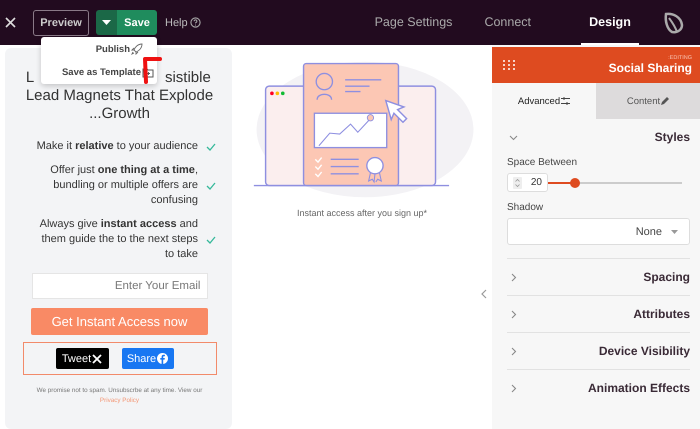  What do you see at coordinates (598, 137) in the screenshot?
I see `section-header: Styles` at bounding box center [598, 137].